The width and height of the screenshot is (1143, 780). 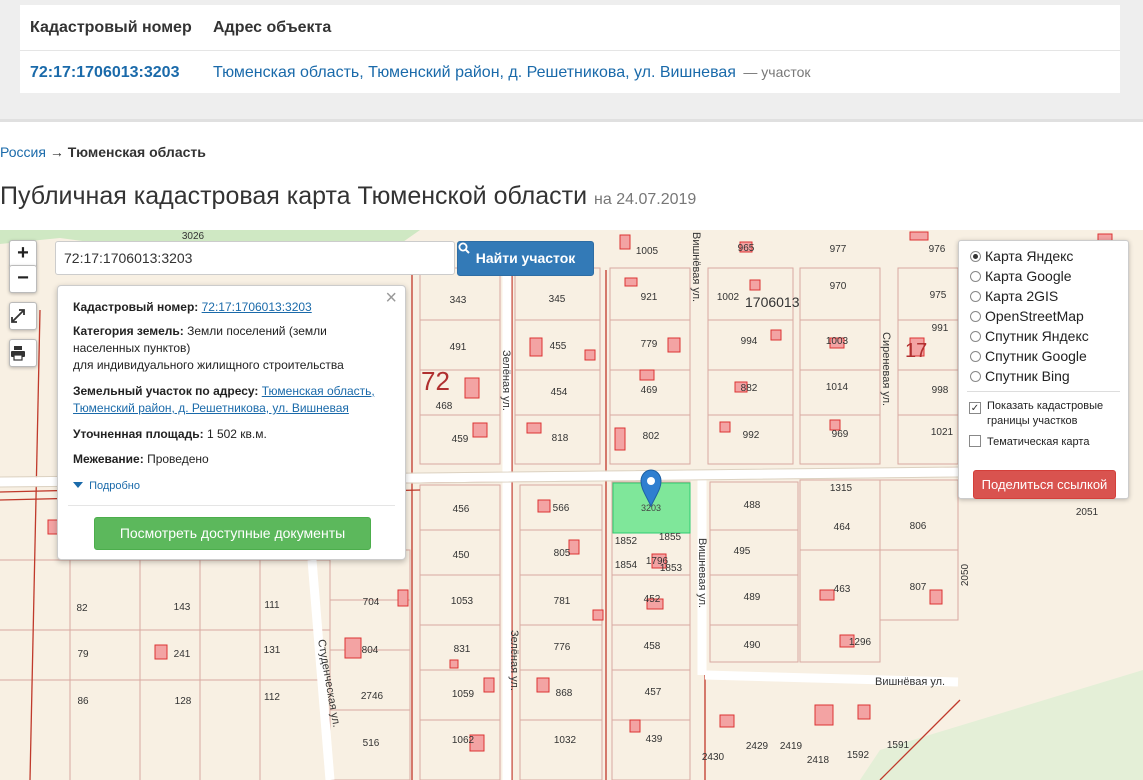 What do you see at coordinates (1045, 413) in the screenshot?
I see `show-borders-label: Показать кадастровые границы участков` at bounding box center [1045, 413].